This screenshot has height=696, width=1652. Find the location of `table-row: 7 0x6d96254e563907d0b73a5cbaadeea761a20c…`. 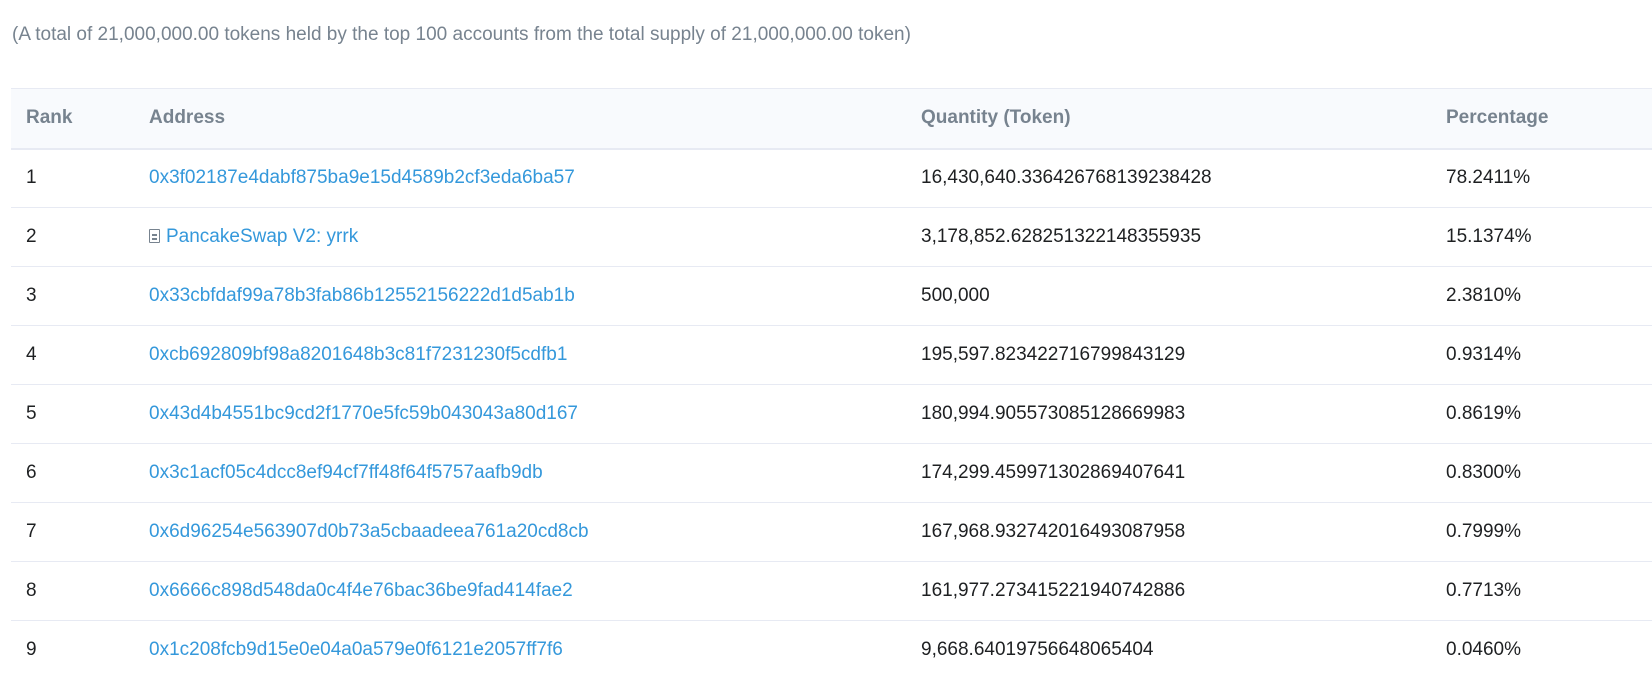

table-row: 7 0x6d96254e563907d0b73a5cbaadeea761a20c… is located at coordinates (831, 532).